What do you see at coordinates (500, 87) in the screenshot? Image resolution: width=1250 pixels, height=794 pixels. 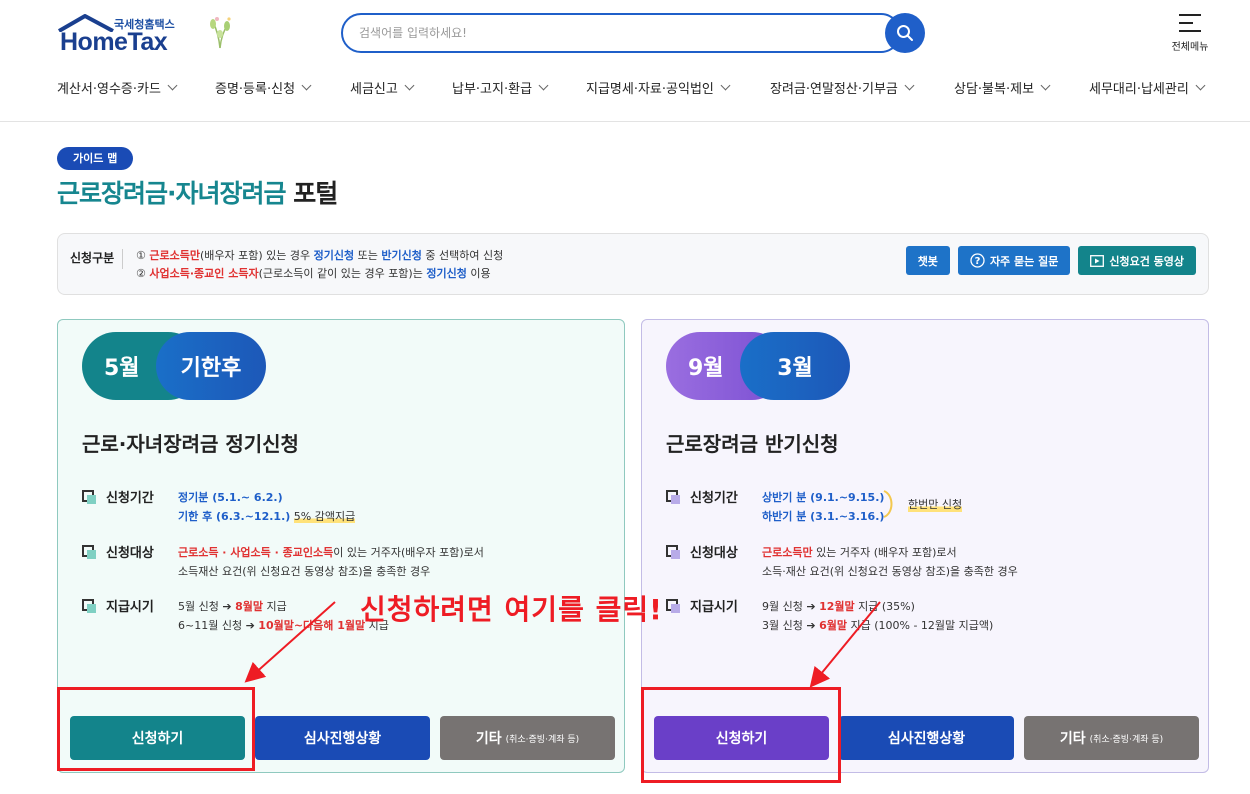 I see `nav-item-payment: 납부·고지·환급` at bounding box center [500, 87].